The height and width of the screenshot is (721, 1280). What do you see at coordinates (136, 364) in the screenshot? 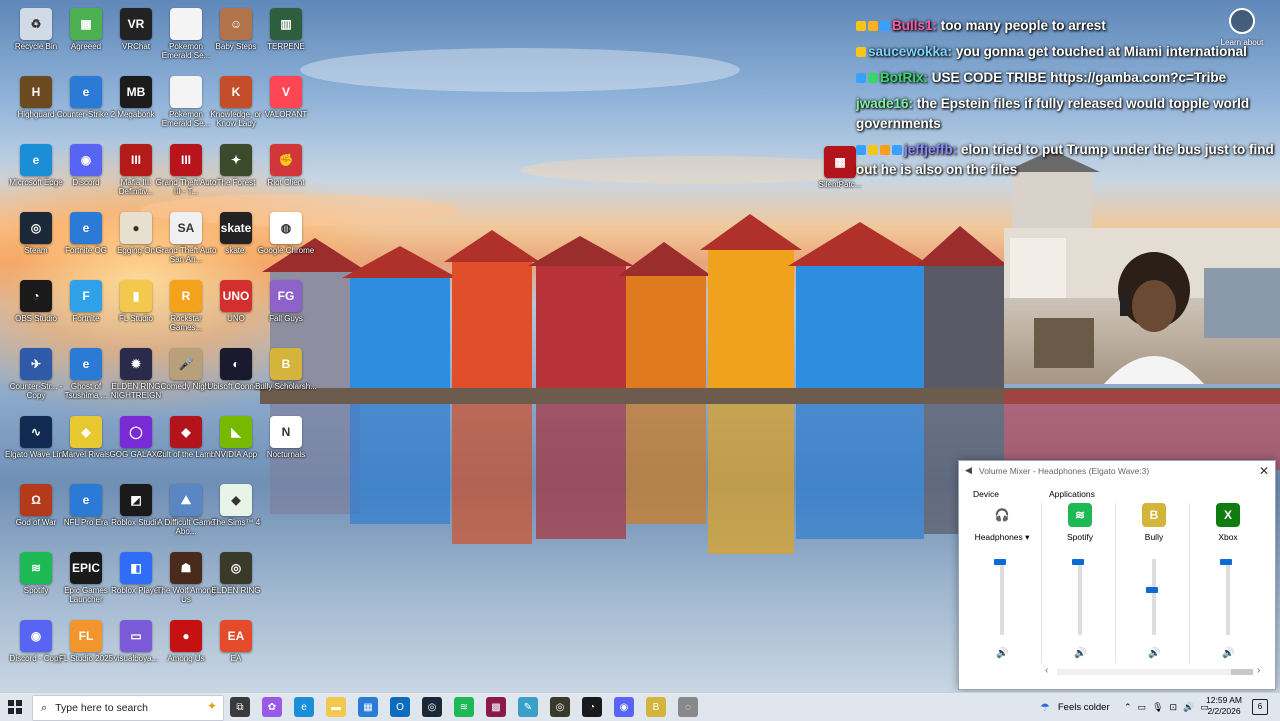
I see `app-icon: ✹` at bounding box center [136, 364].